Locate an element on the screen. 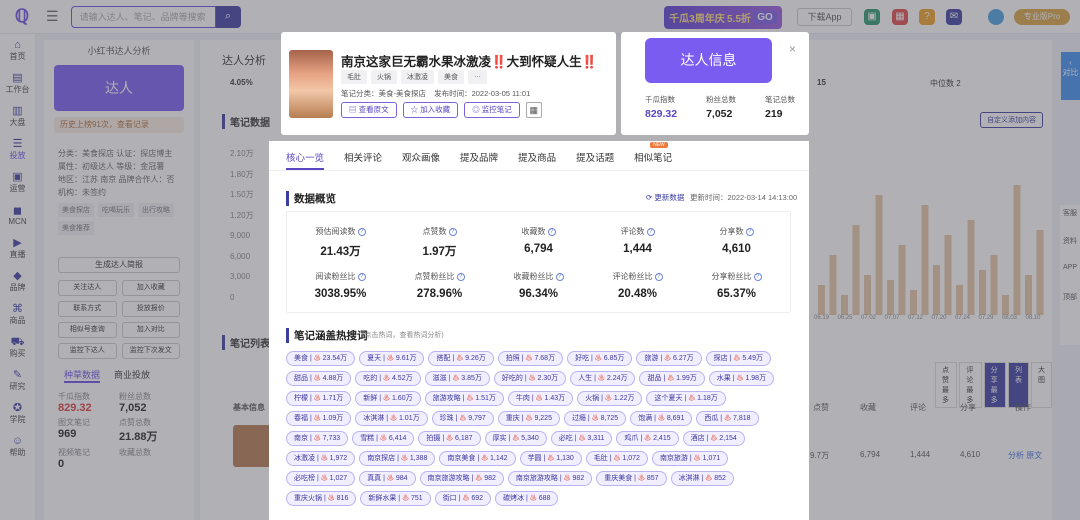  hotword-chip: 重庆火锅 | ♨ 816 is located at coordinates (321, 498).